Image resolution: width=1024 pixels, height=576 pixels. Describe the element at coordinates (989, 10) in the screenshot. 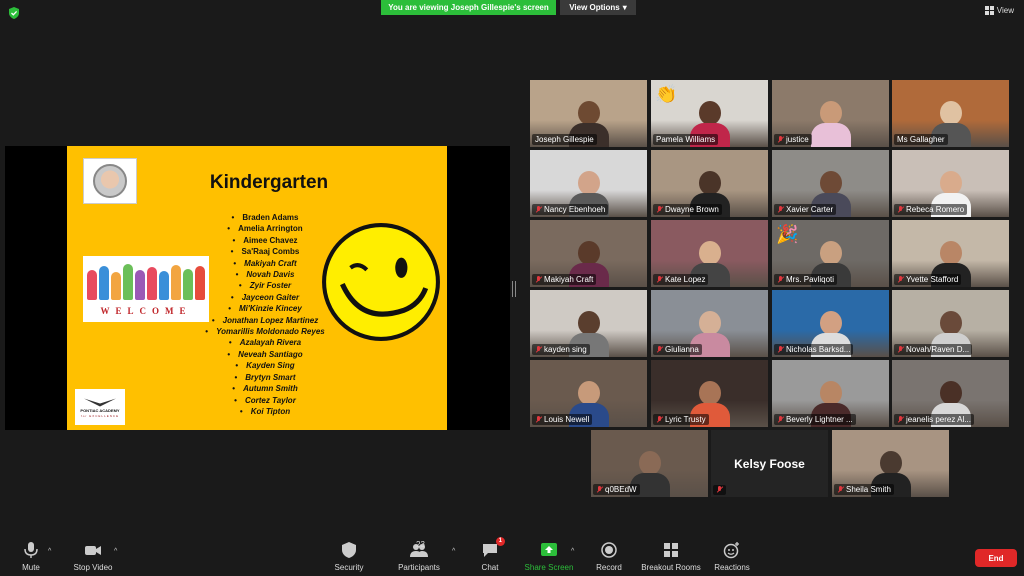

I see `grid-view-icon` at that location.